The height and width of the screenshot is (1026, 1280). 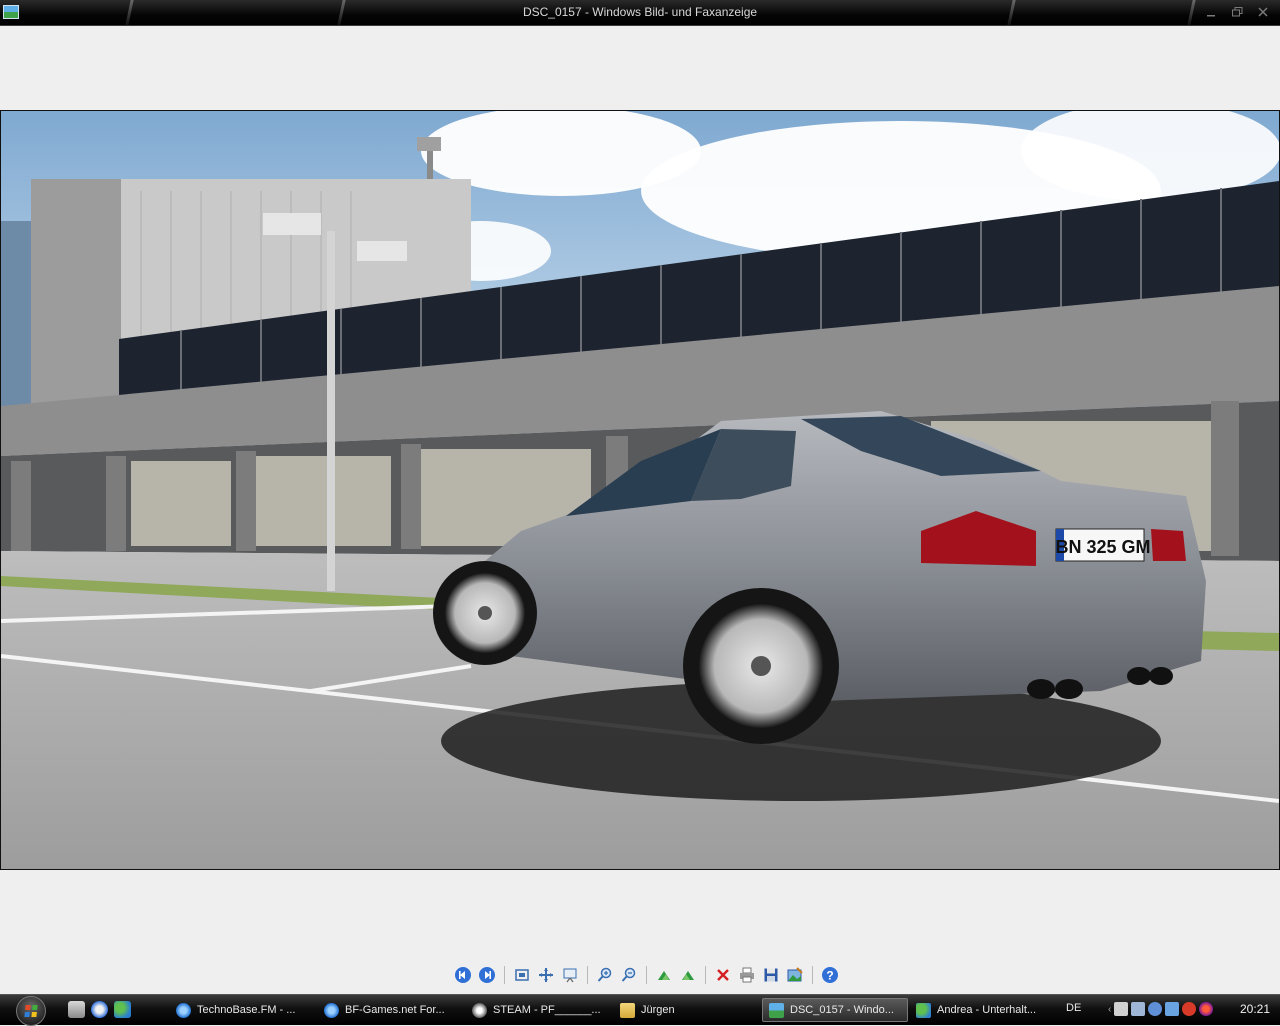 I want to click on media-player-icon, so click(x=99, y=1009).